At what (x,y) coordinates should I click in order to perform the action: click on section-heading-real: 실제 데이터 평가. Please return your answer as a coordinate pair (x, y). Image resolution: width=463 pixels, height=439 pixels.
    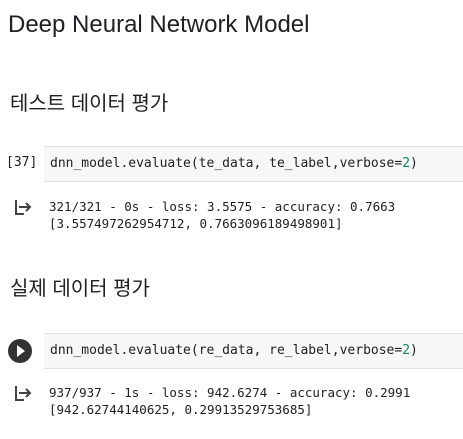
    Looking at the image, I should click on (80, 289).